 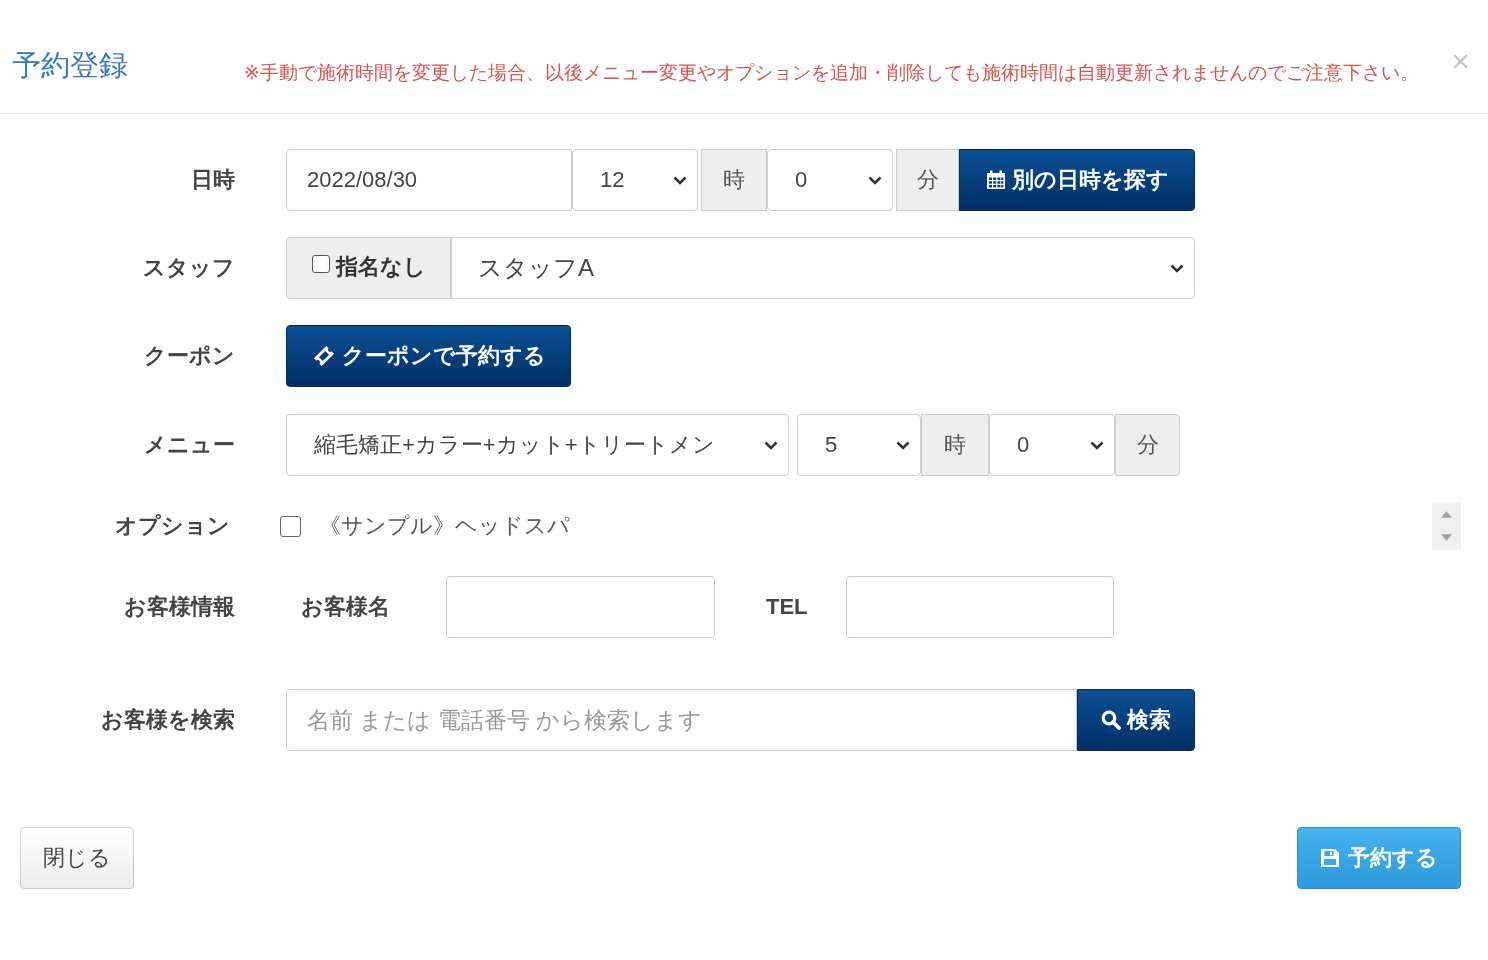 I want to click on modal-title: 予約登録, so click(x=70, y=65).